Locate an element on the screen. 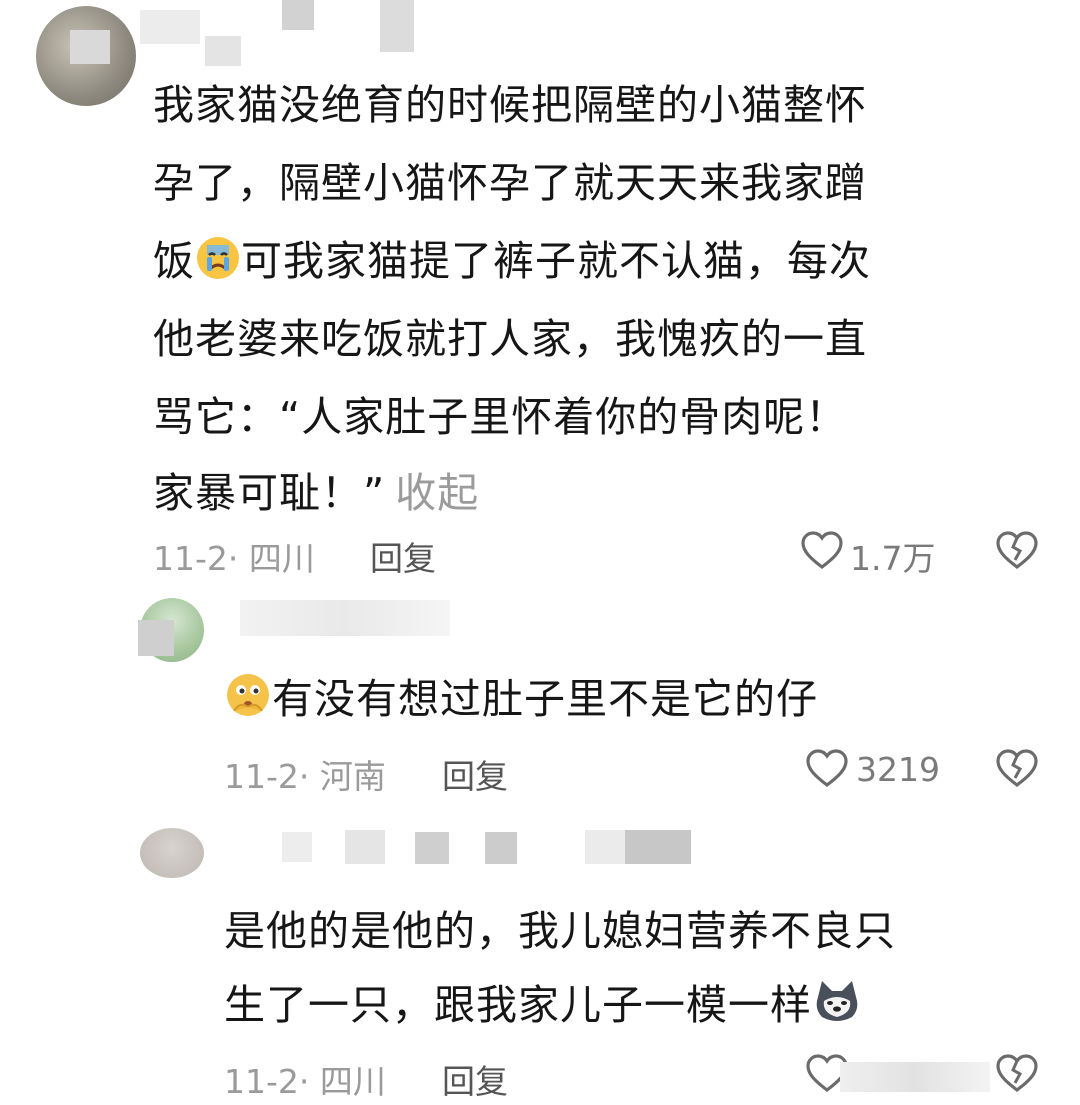 Image resolution: width=1080 pixels, height=1105 pixels. comment-text-line: 有没有想过肚子里不是它的仔 is located at coordinates (521, 702).